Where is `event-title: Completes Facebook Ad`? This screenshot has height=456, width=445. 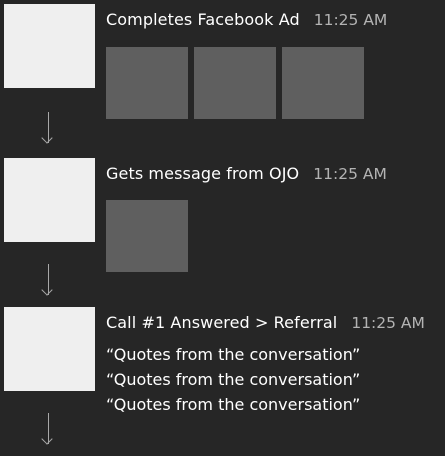 event-title: Completes Facebook Ad is located at coordinates (203, 19).